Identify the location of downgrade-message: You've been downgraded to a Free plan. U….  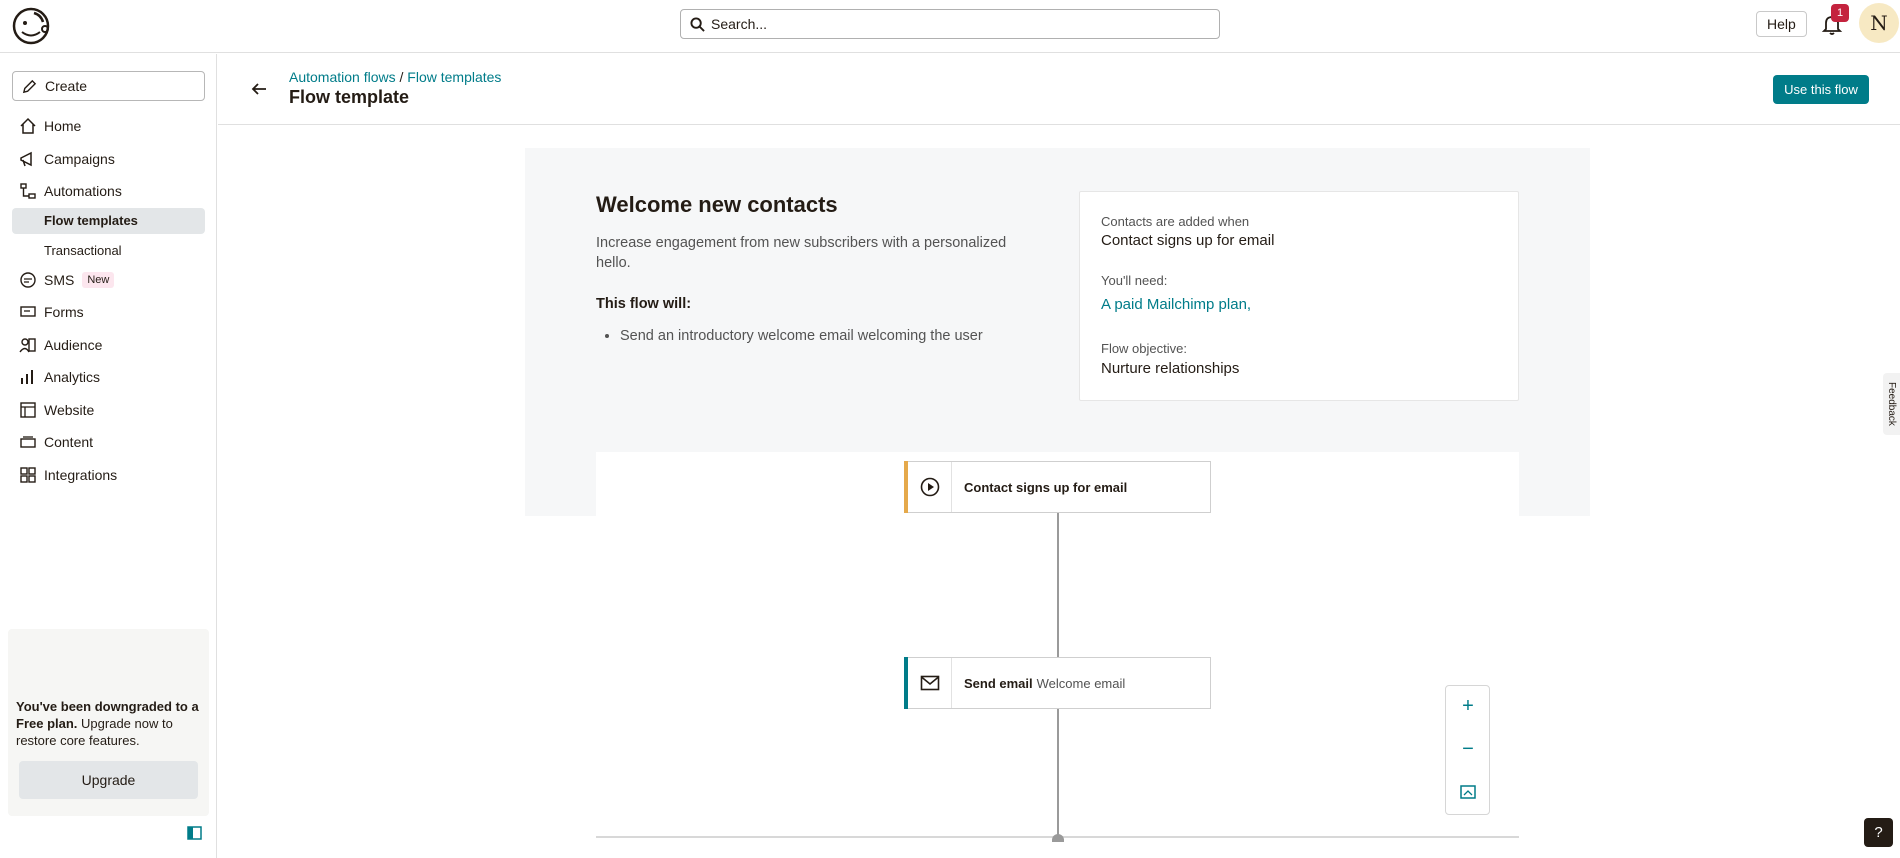
(111, 723).